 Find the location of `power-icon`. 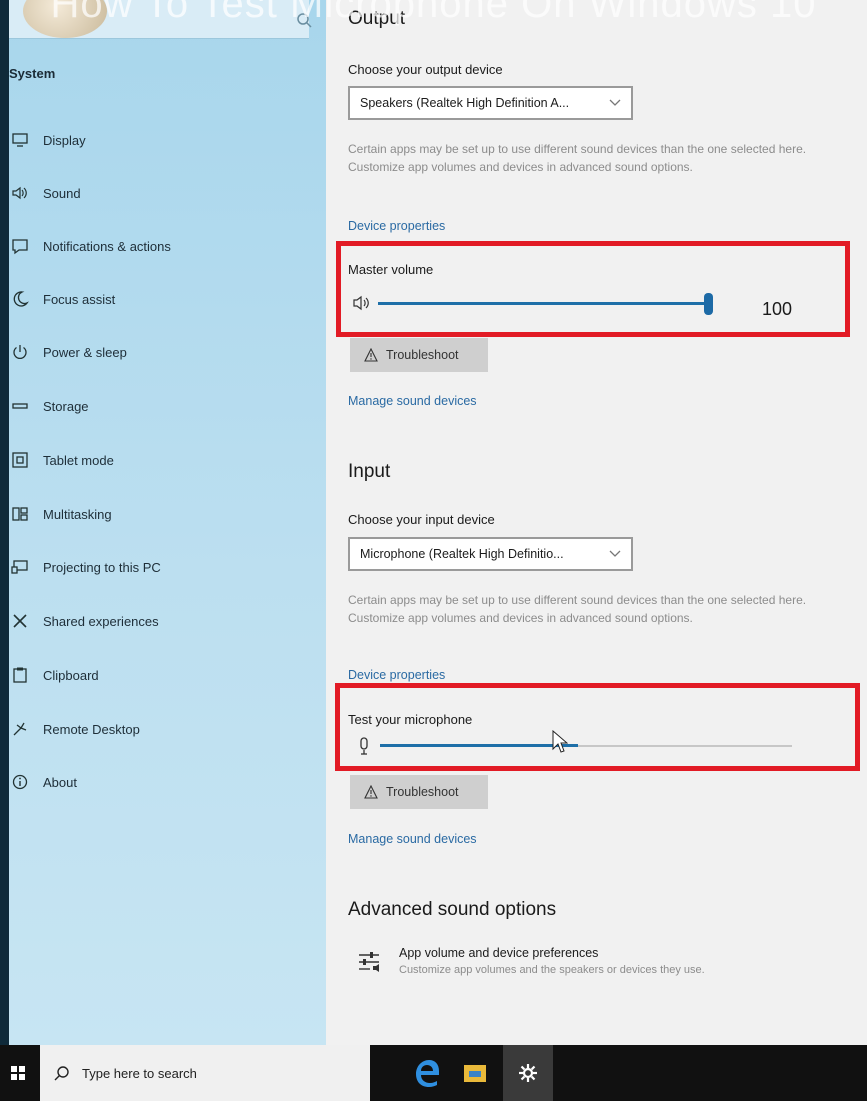

power-icon is located at coordinates (20, 352).